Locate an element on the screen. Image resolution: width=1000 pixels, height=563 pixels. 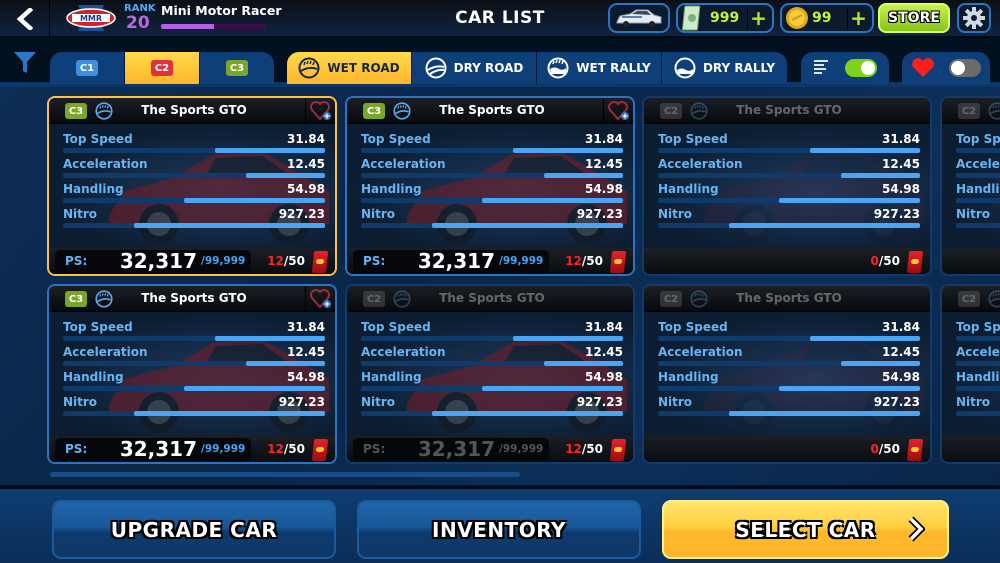
tab-wet-road: WET ROAD is located at coordinates (349, 68).